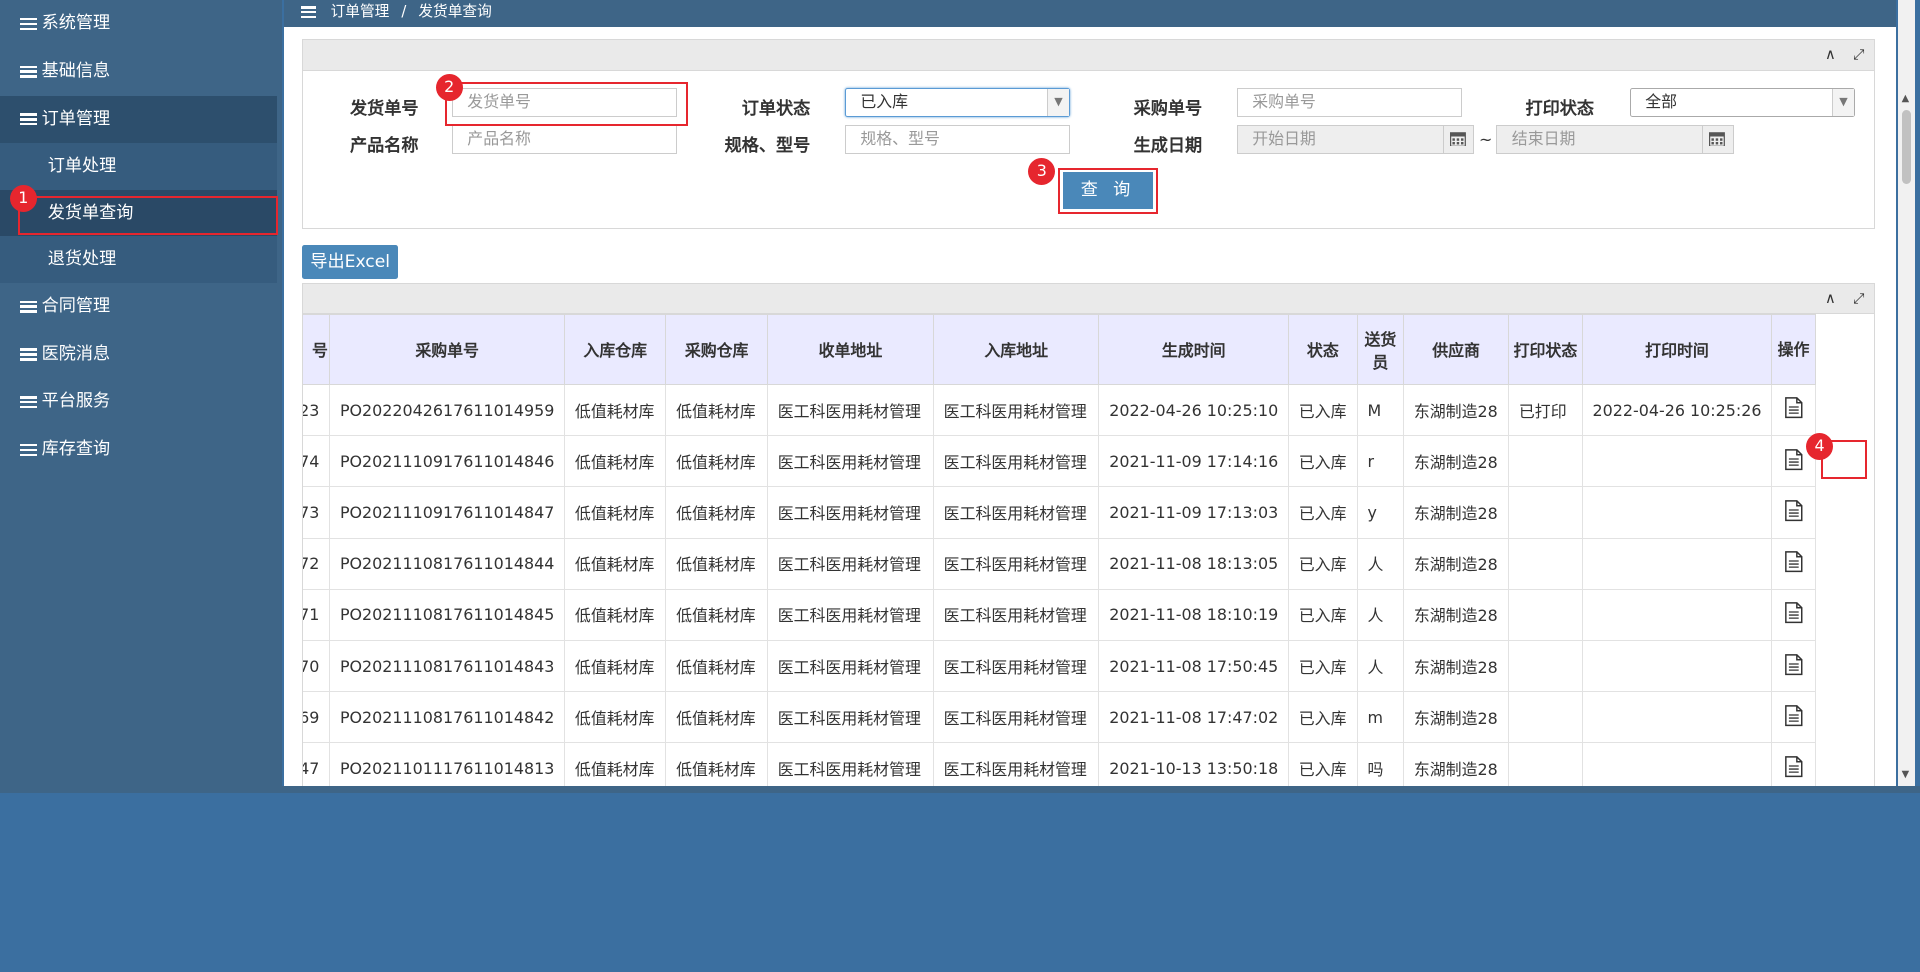 The height and width of the screenshot is (972, 1920). Describe the element at coordinates (1661, 101) in the screenshot. I see `print-status-value: 全部` at that location.